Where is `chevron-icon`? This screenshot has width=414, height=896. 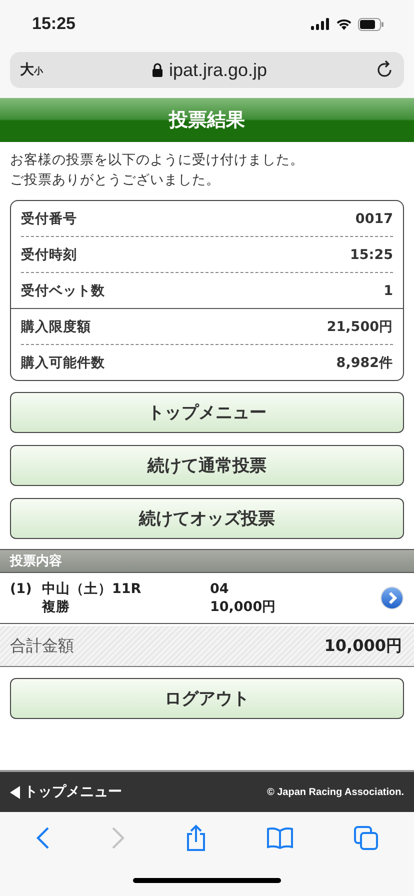
chevron-icon is located at coordinates (392, 598).